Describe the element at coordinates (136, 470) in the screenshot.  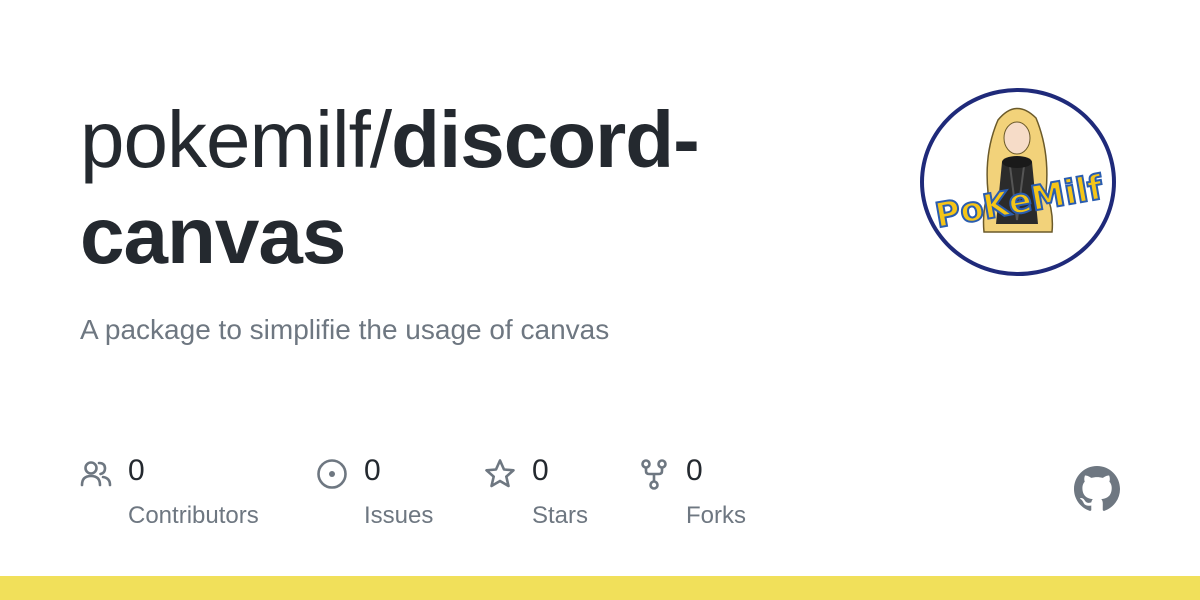
I see `contributors-count: 0` at that location.